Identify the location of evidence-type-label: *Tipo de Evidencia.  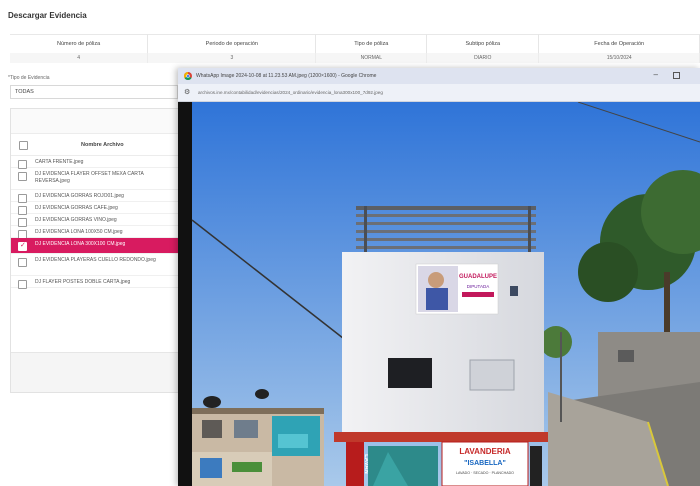
(29, 78).